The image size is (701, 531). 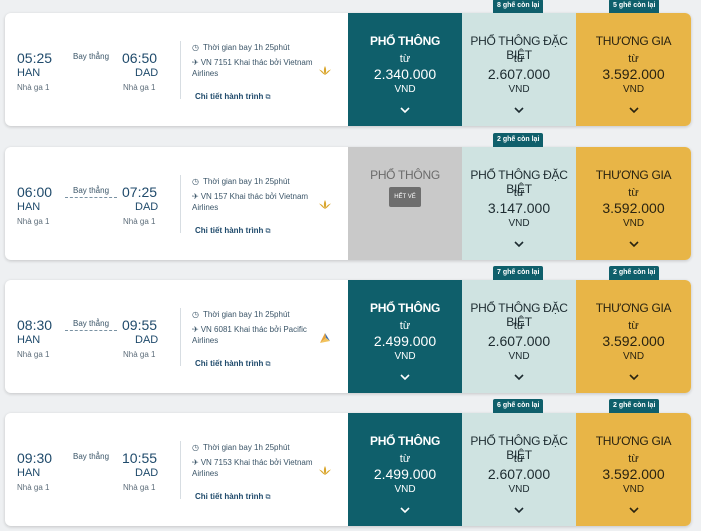 I want to click on fare-business: THƯƠNG GIA từ 3.592.000 VND, so click(x=633, y=203).